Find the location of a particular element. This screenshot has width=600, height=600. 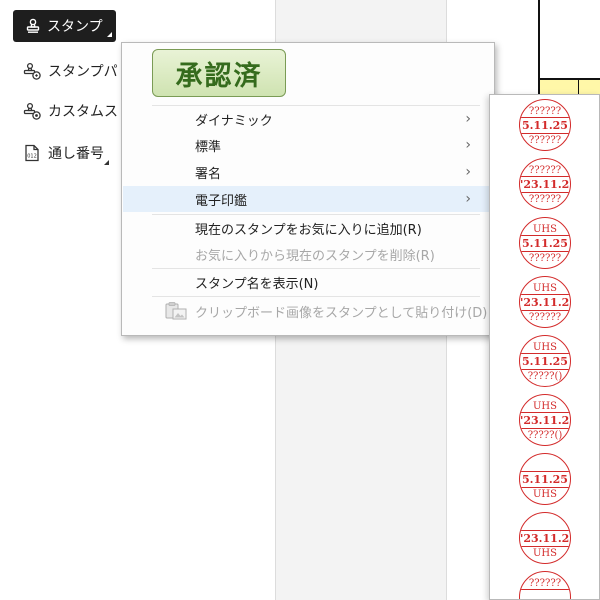

seal-mid-text is located at coordinates (545, 594).